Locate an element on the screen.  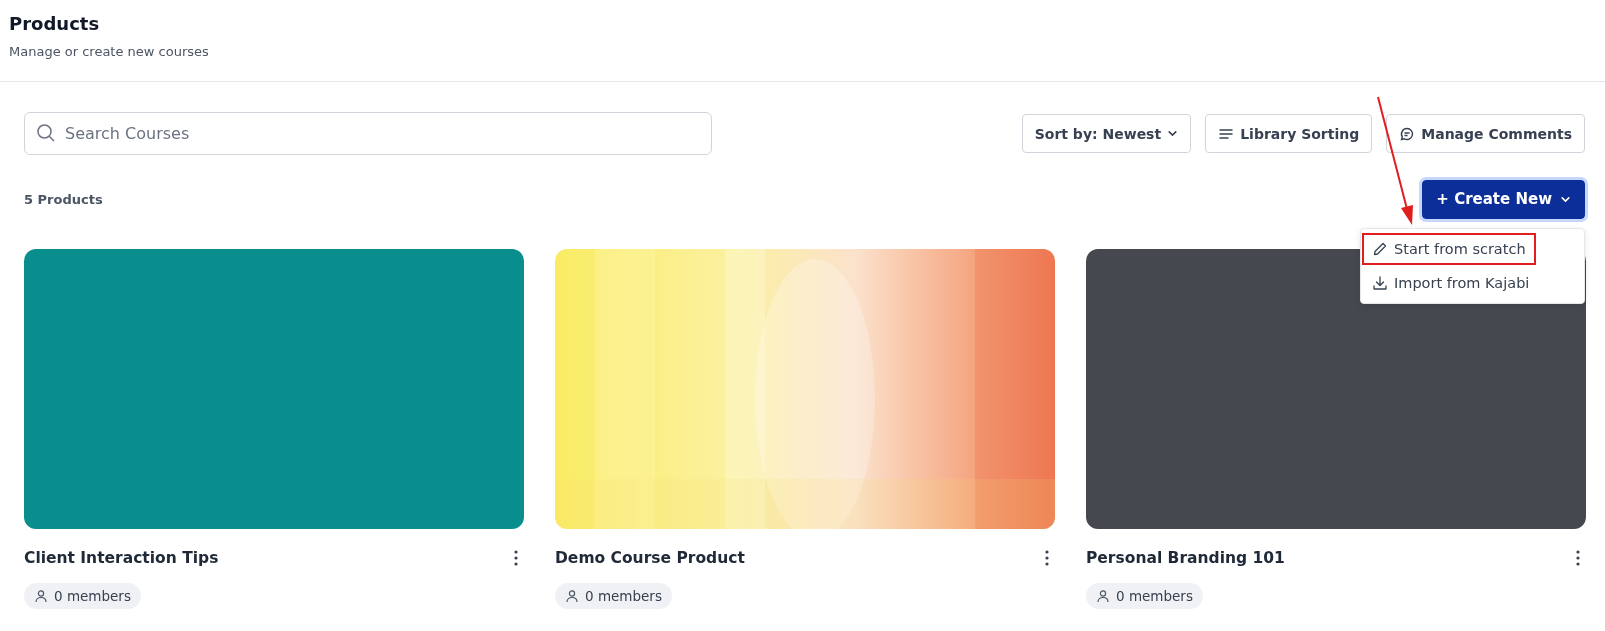
create-new-button: + Create New is located at coordinates (1503, 199).